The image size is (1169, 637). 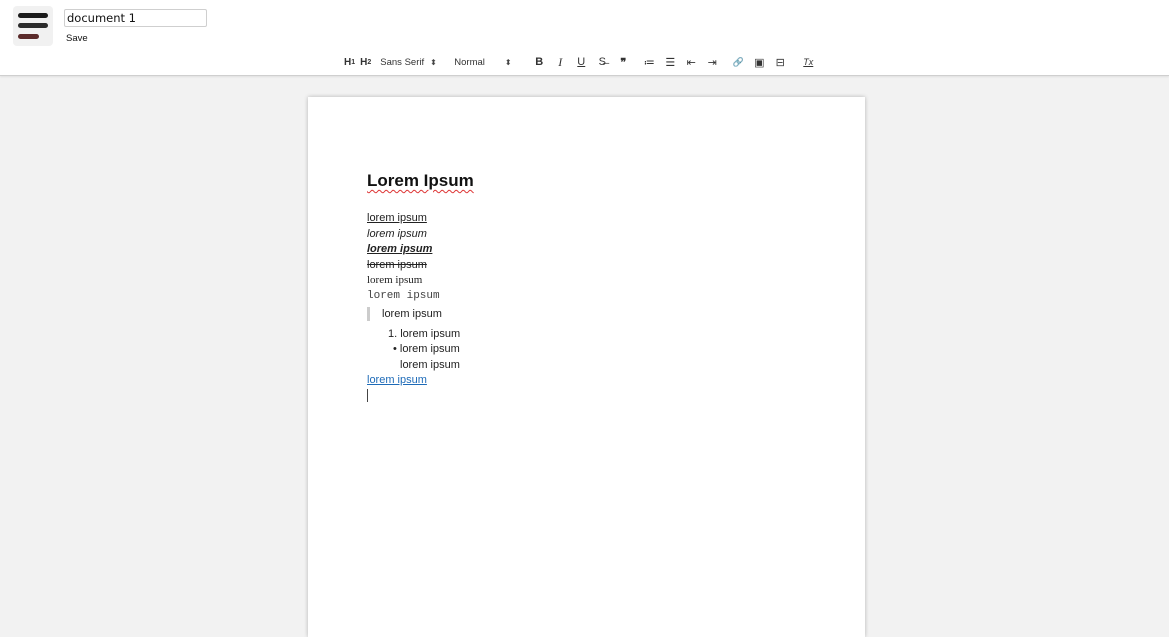 I want to click on italic-button: I, so click(x=560, y=62).